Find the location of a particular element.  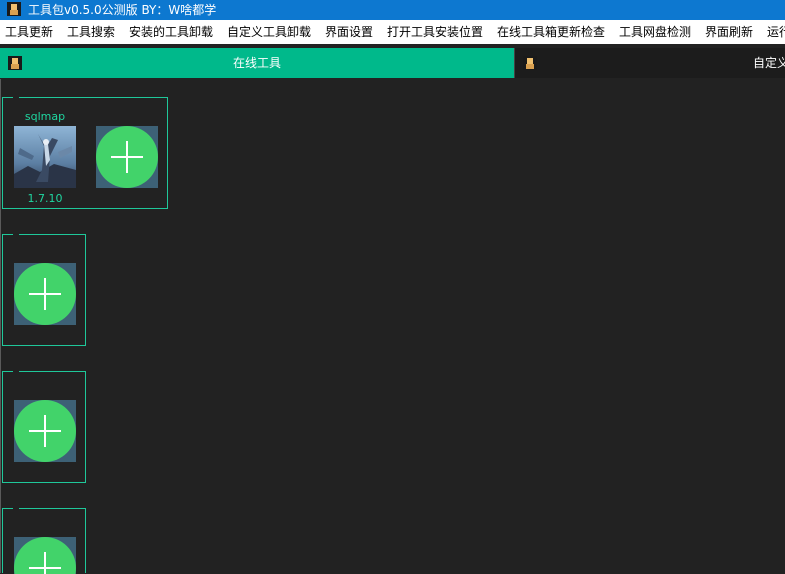

tool-name: sqlmap is located at coordinates (45, 116).